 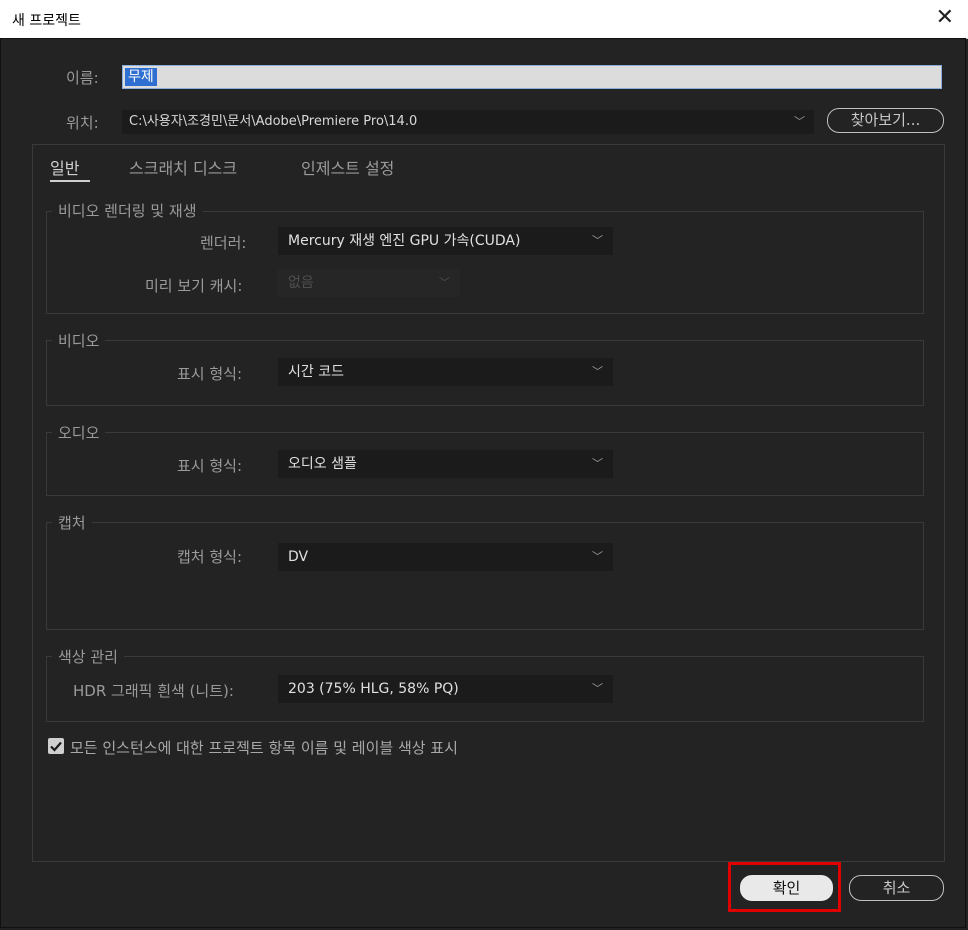 I want to click on video-title: 비디오, so click(x=79, y=340).